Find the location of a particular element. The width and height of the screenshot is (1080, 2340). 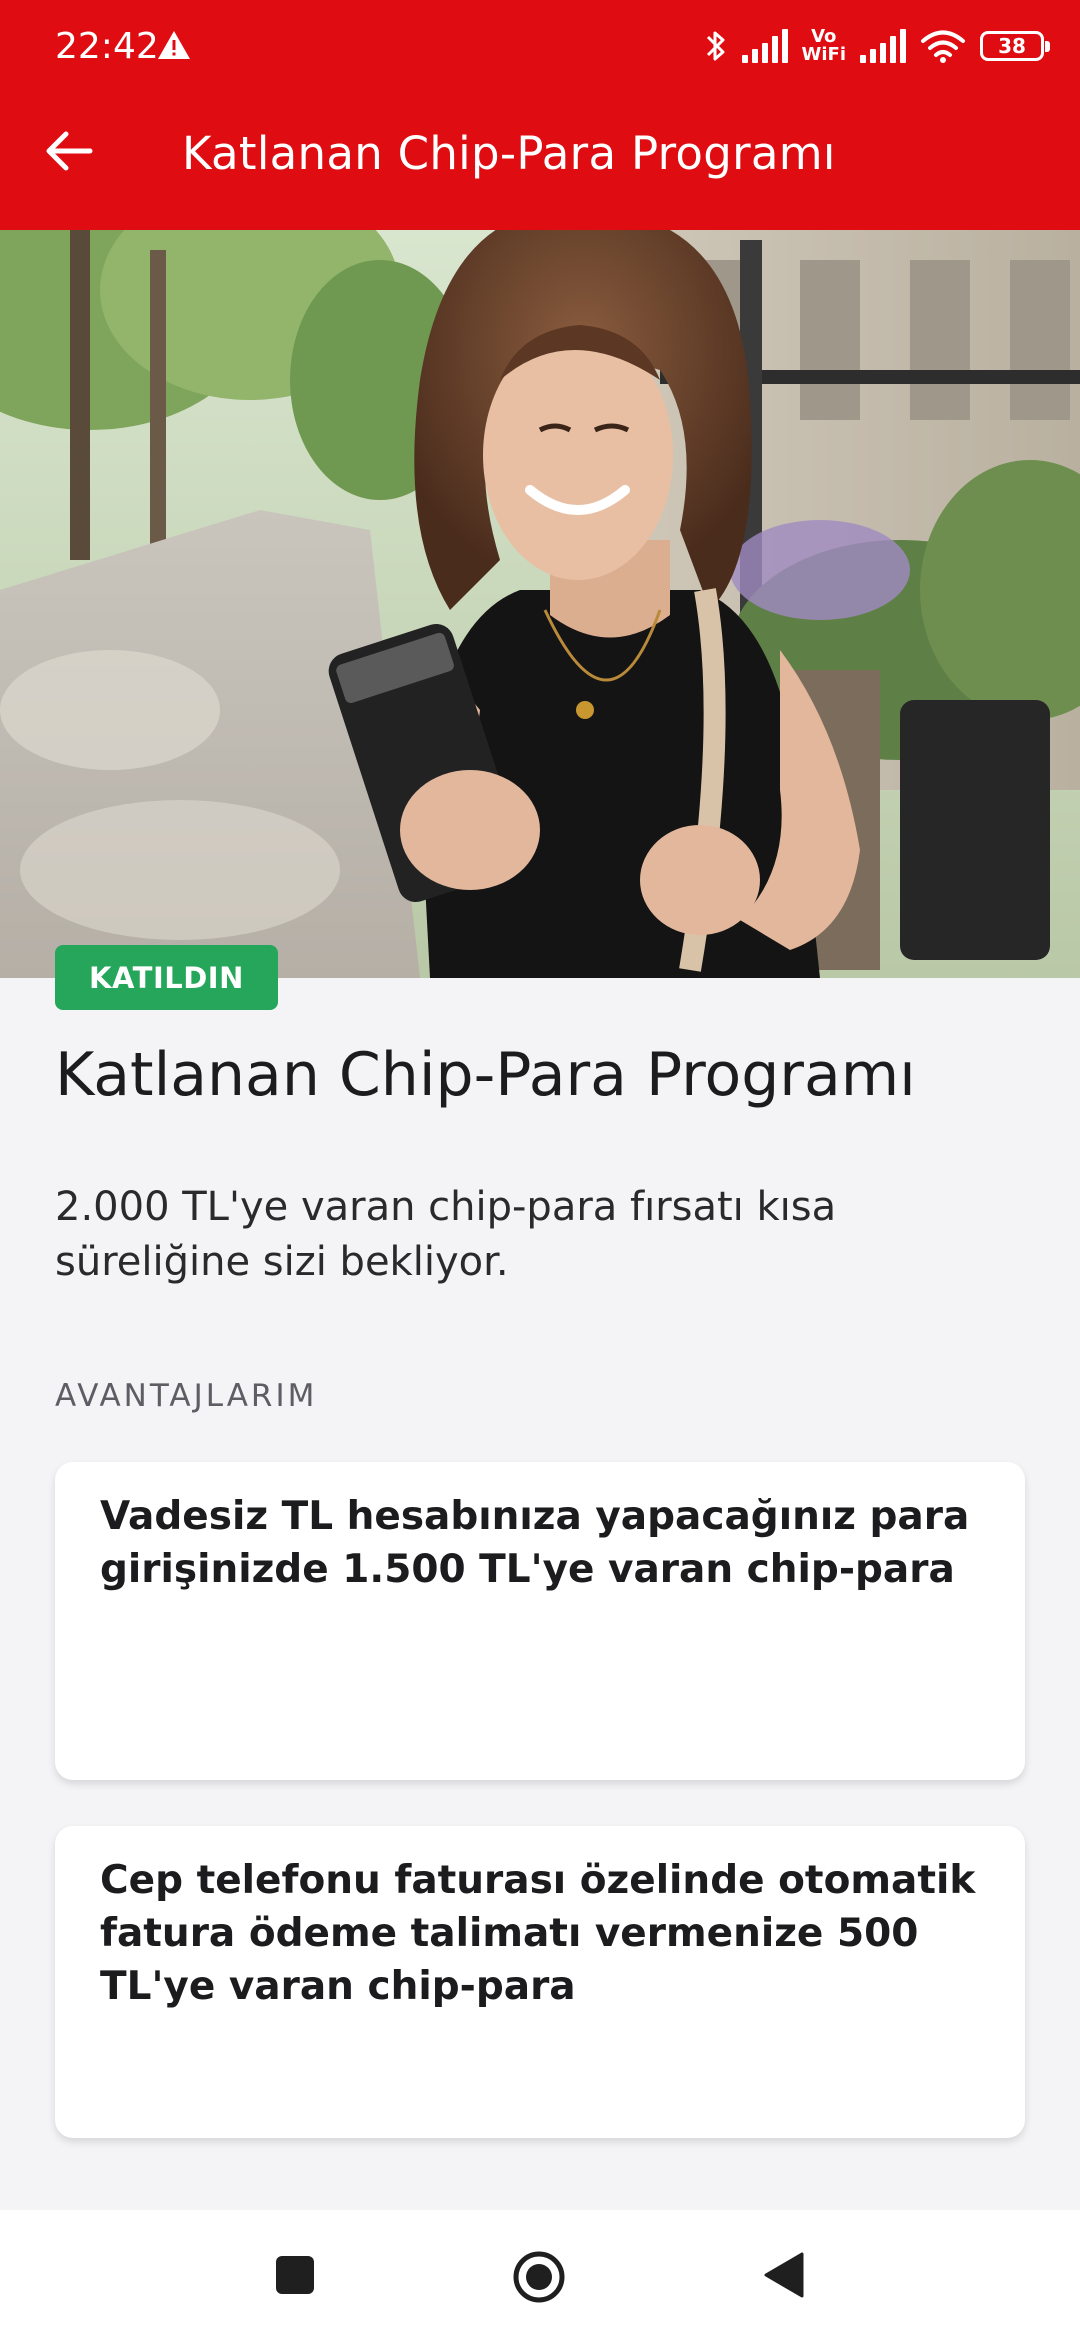

circle-icon is located at coordinates (539, 2277).